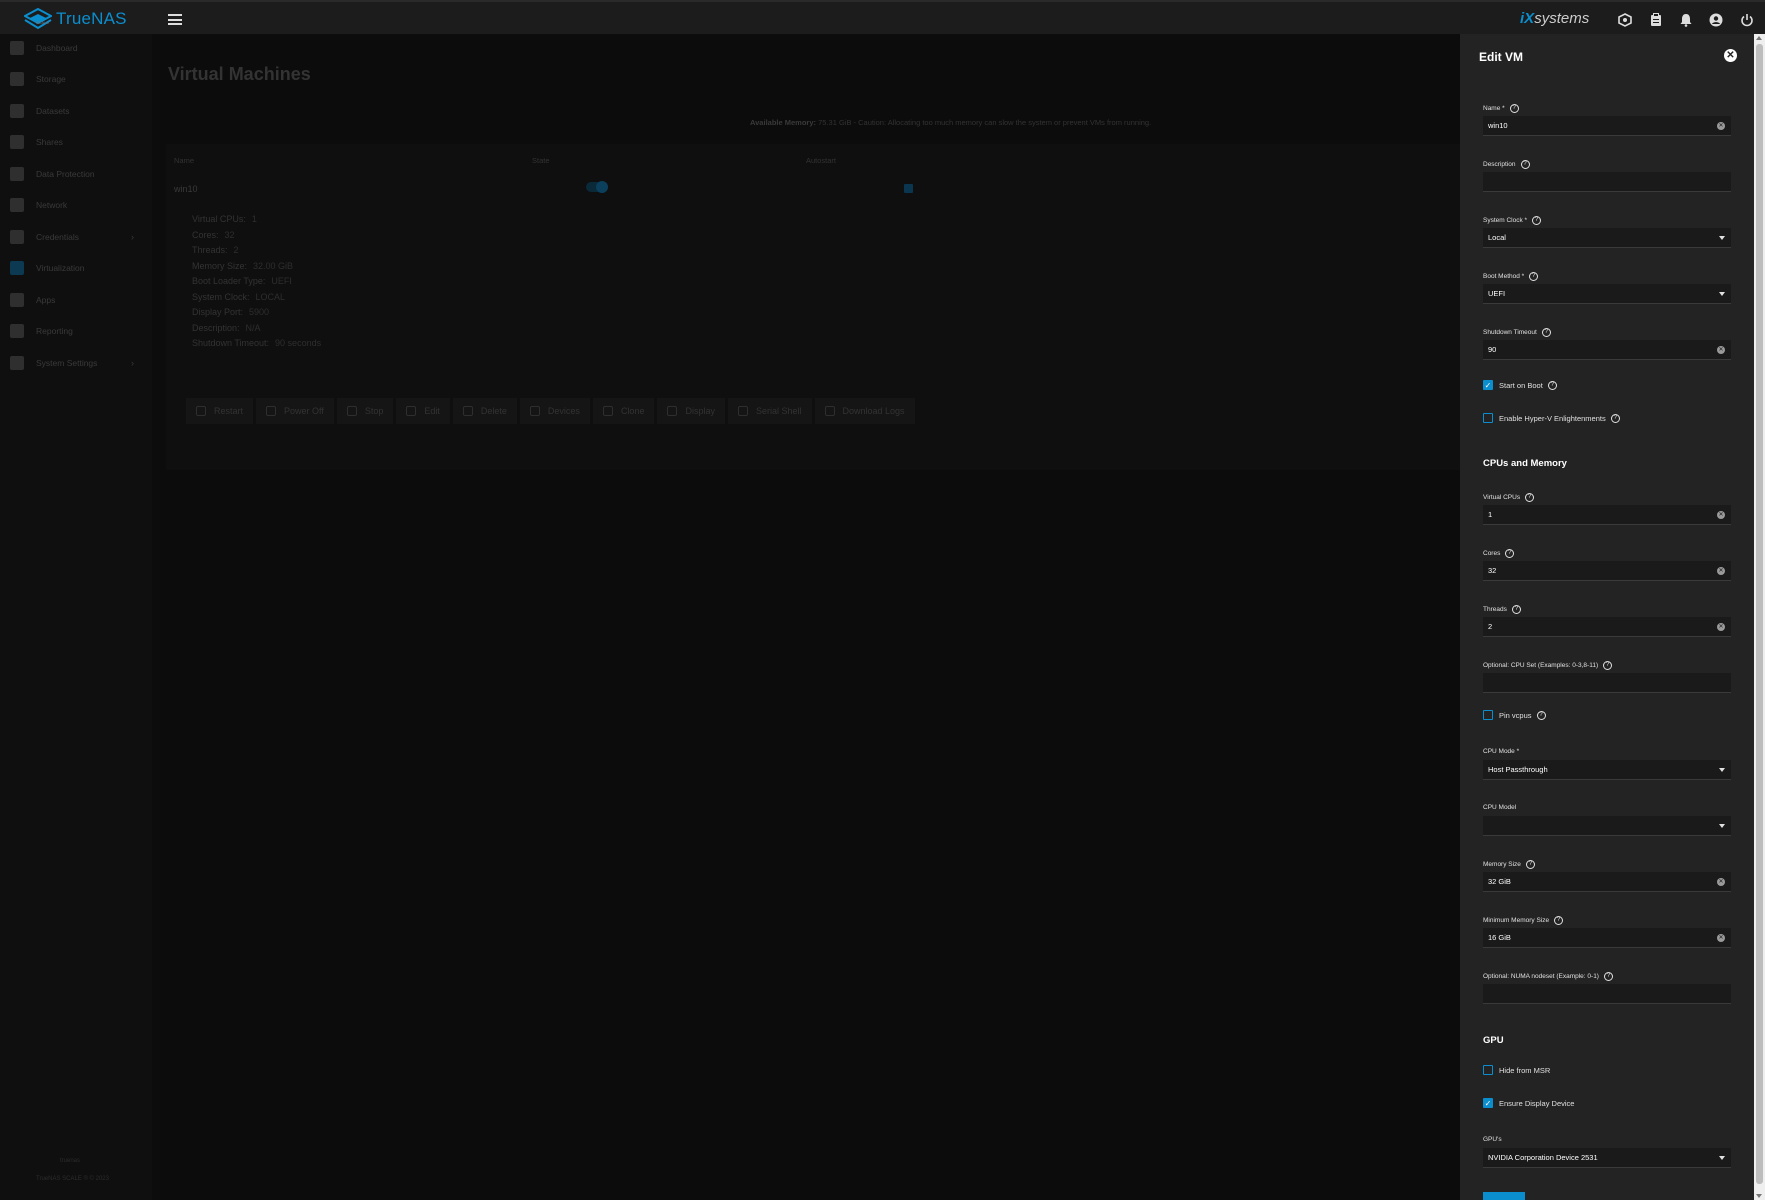 The width and height of the screenshot is (1765, 1200). What do you see at coordinates (1607, 627) in the screenshot?
I see `threads-field: 2 ✕` at bounding box center [1607, 627].